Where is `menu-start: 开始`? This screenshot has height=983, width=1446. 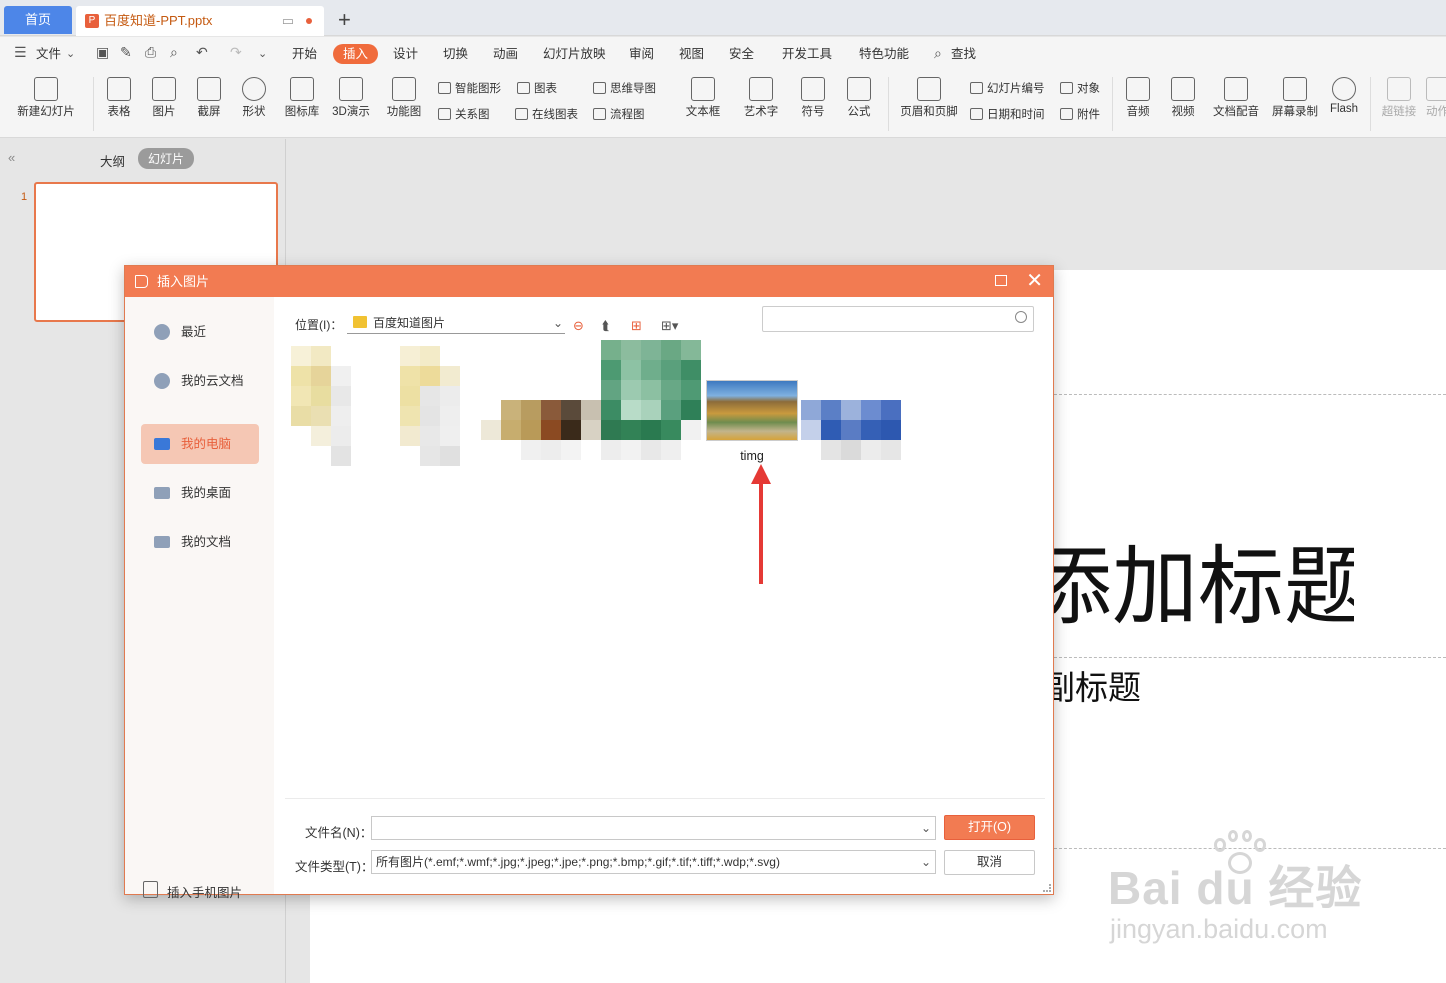
menu-start: 开始 is located at coordinates (304, 54).